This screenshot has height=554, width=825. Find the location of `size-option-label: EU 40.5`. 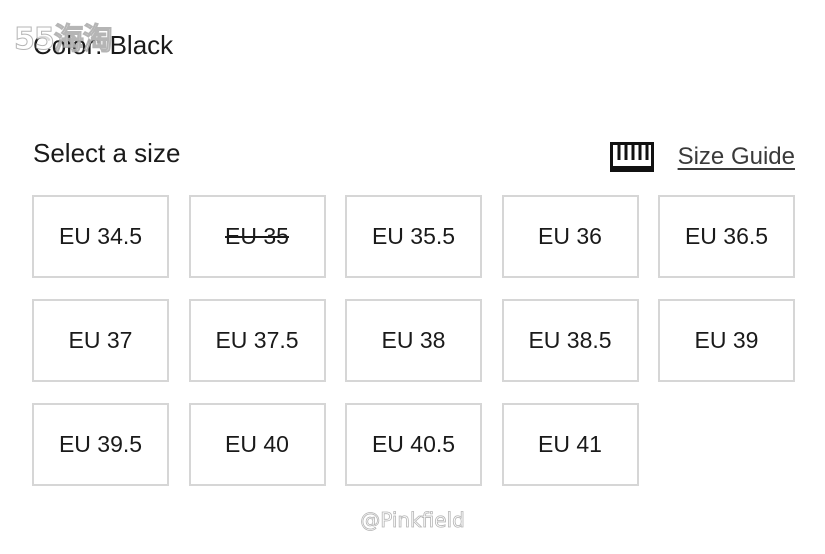

size-option-label: EU 40.5 is located at coordinates (413, 444).